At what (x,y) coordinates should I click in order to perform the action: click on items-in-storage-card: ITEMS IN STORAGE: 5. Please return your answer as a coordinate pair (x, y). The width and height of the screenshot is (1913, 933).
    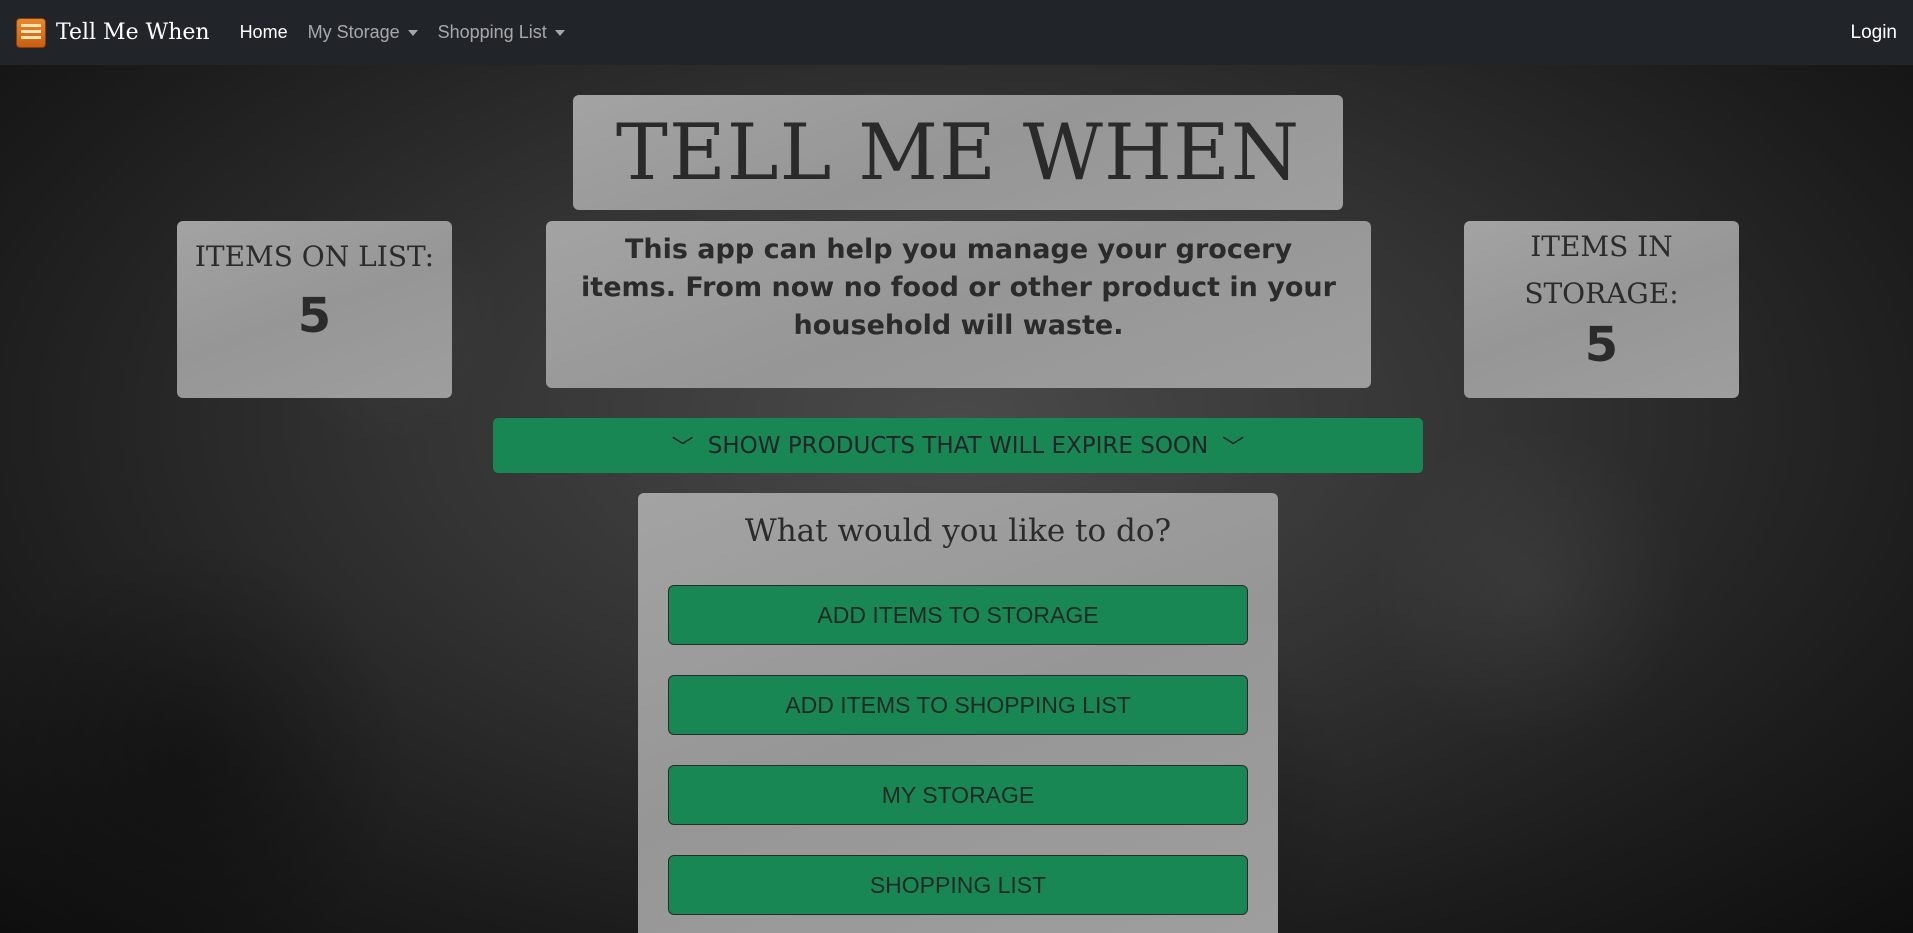
    Looking at the image, I should click on (1601, 309).